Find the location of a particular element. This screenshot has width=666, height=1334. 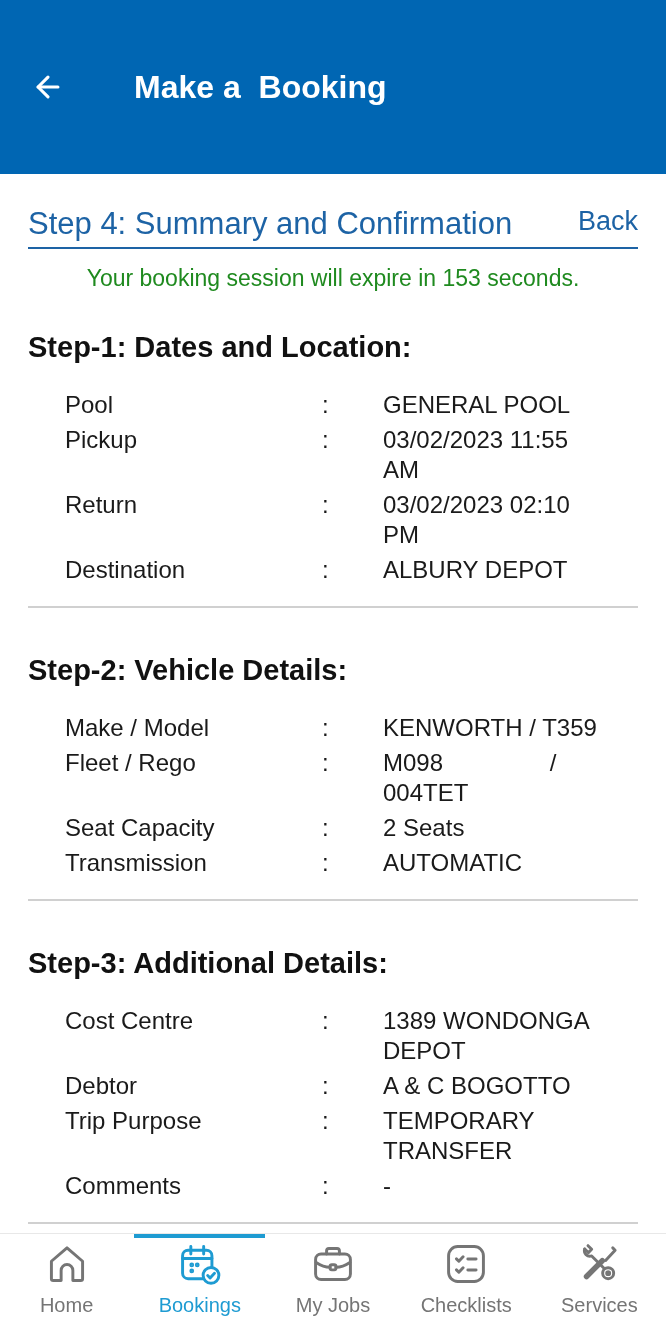

field-value: TEMPORARY TRANSFER is located at coordinates (459, 1136).